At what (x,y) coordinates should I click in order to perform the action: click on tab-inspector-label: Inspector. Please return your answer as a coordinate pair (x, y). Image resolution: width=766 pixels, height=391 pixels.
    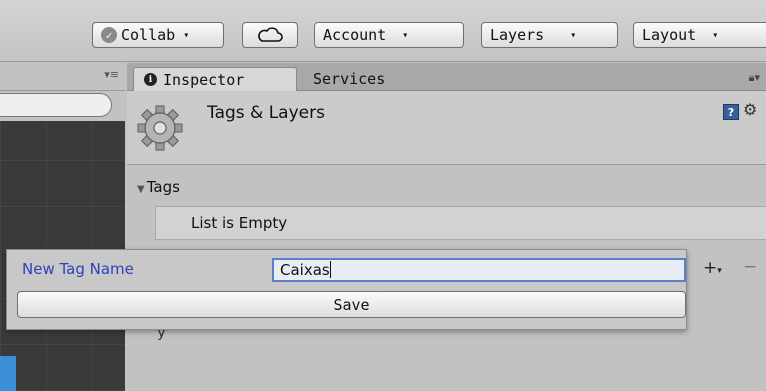
    Looking at the image, I should click on (204, 79).